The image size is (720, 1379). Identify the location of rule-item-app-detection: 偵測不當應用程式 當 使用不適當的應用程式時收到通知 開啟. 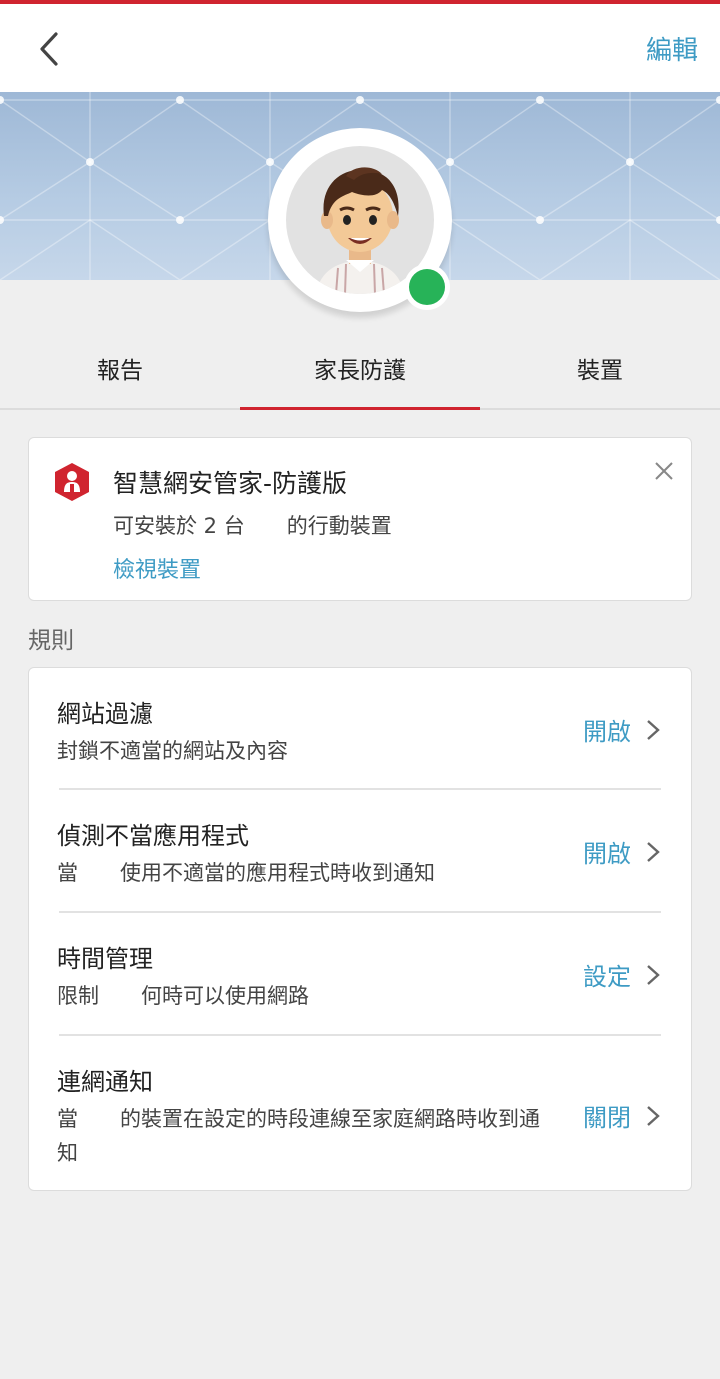
(360, 851).